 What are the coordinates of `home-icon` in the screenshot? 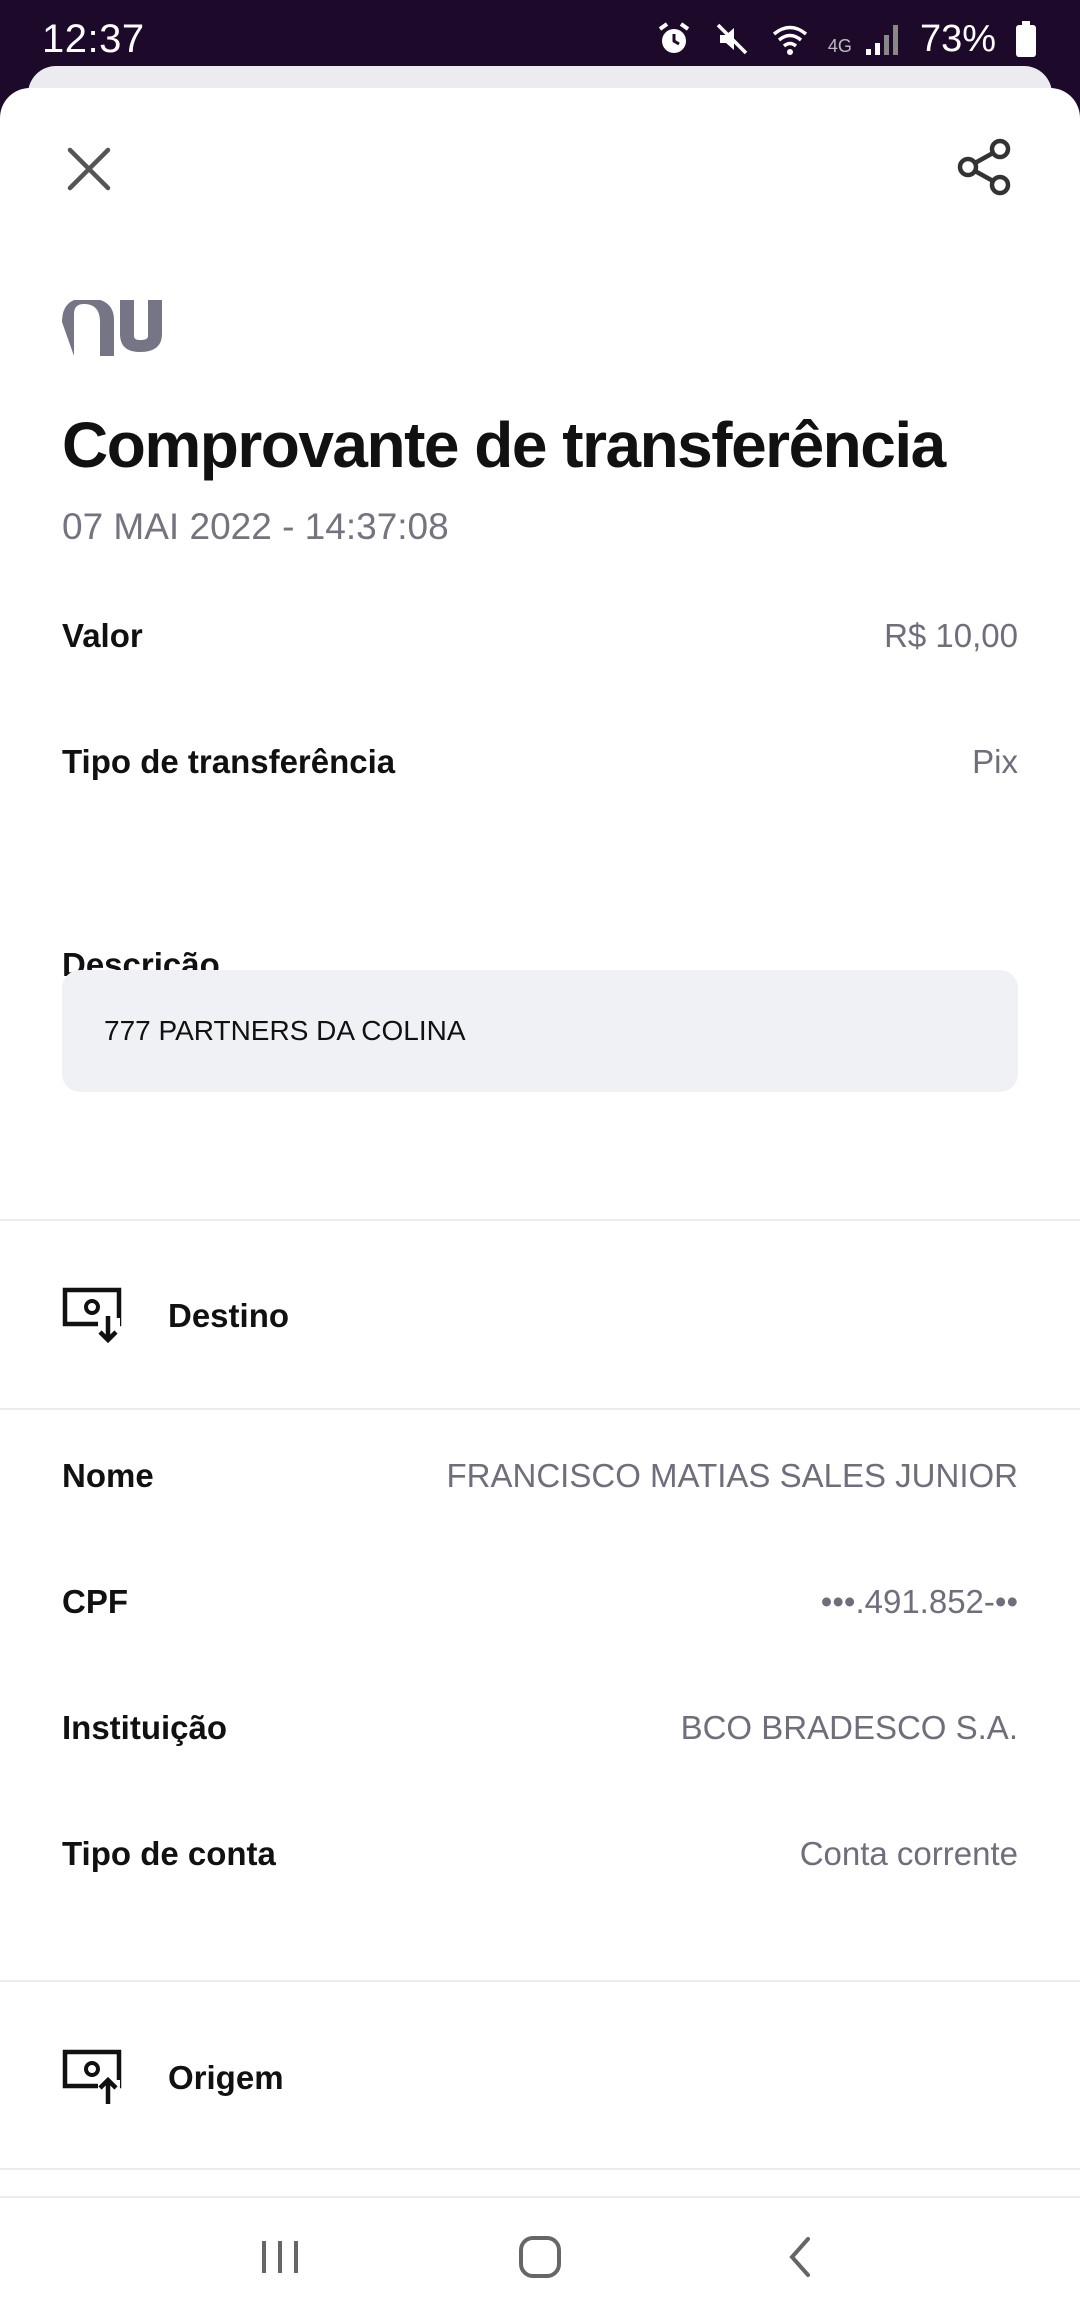 It's located at (540, 2257).